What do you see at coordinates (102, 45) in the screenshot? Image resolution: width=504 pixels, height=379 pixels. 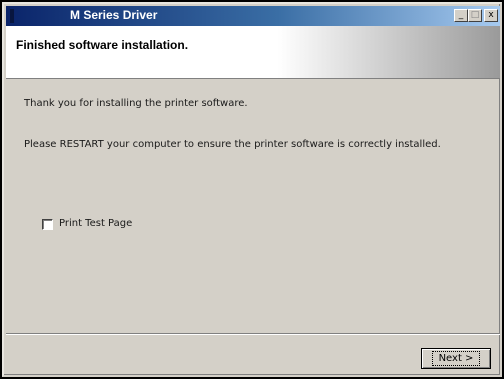 I see `header-title: Finished software installation.` at bounding box center [102, 45].